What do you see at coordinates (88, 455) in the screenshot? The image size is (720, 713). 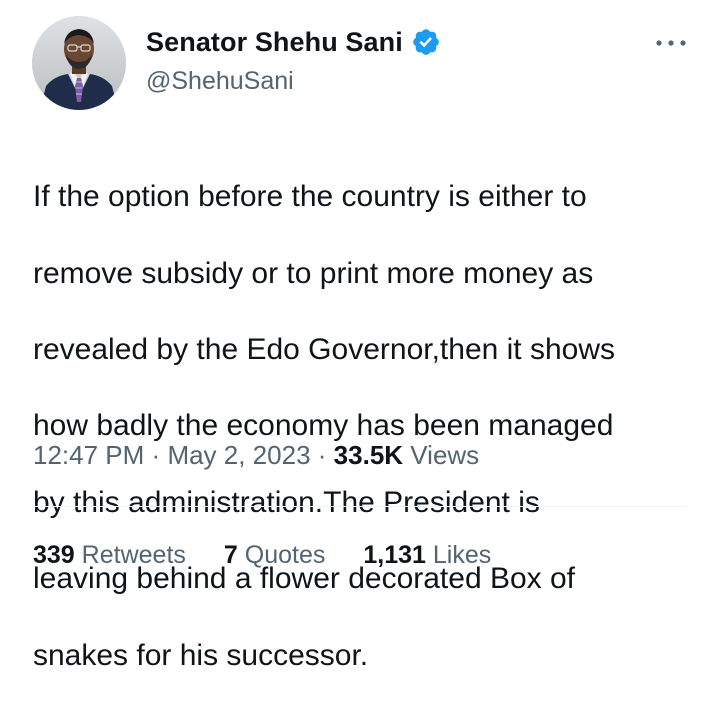 I see `tweet-time: 12:47 PM` at bounding box center [88, 455].